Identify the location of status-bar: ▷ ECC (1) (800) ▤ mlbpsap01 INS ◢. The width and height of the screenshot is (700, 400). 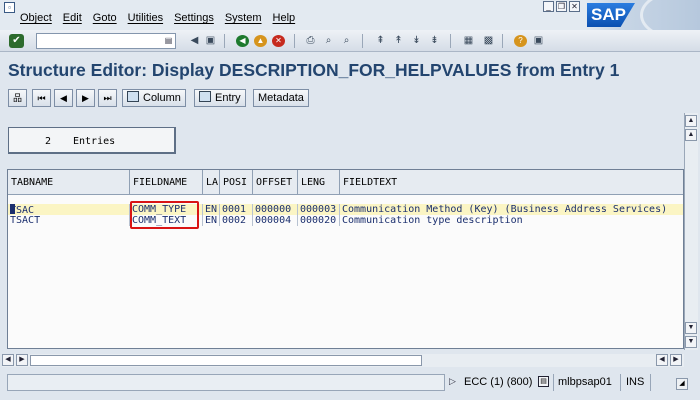
(350, 385).